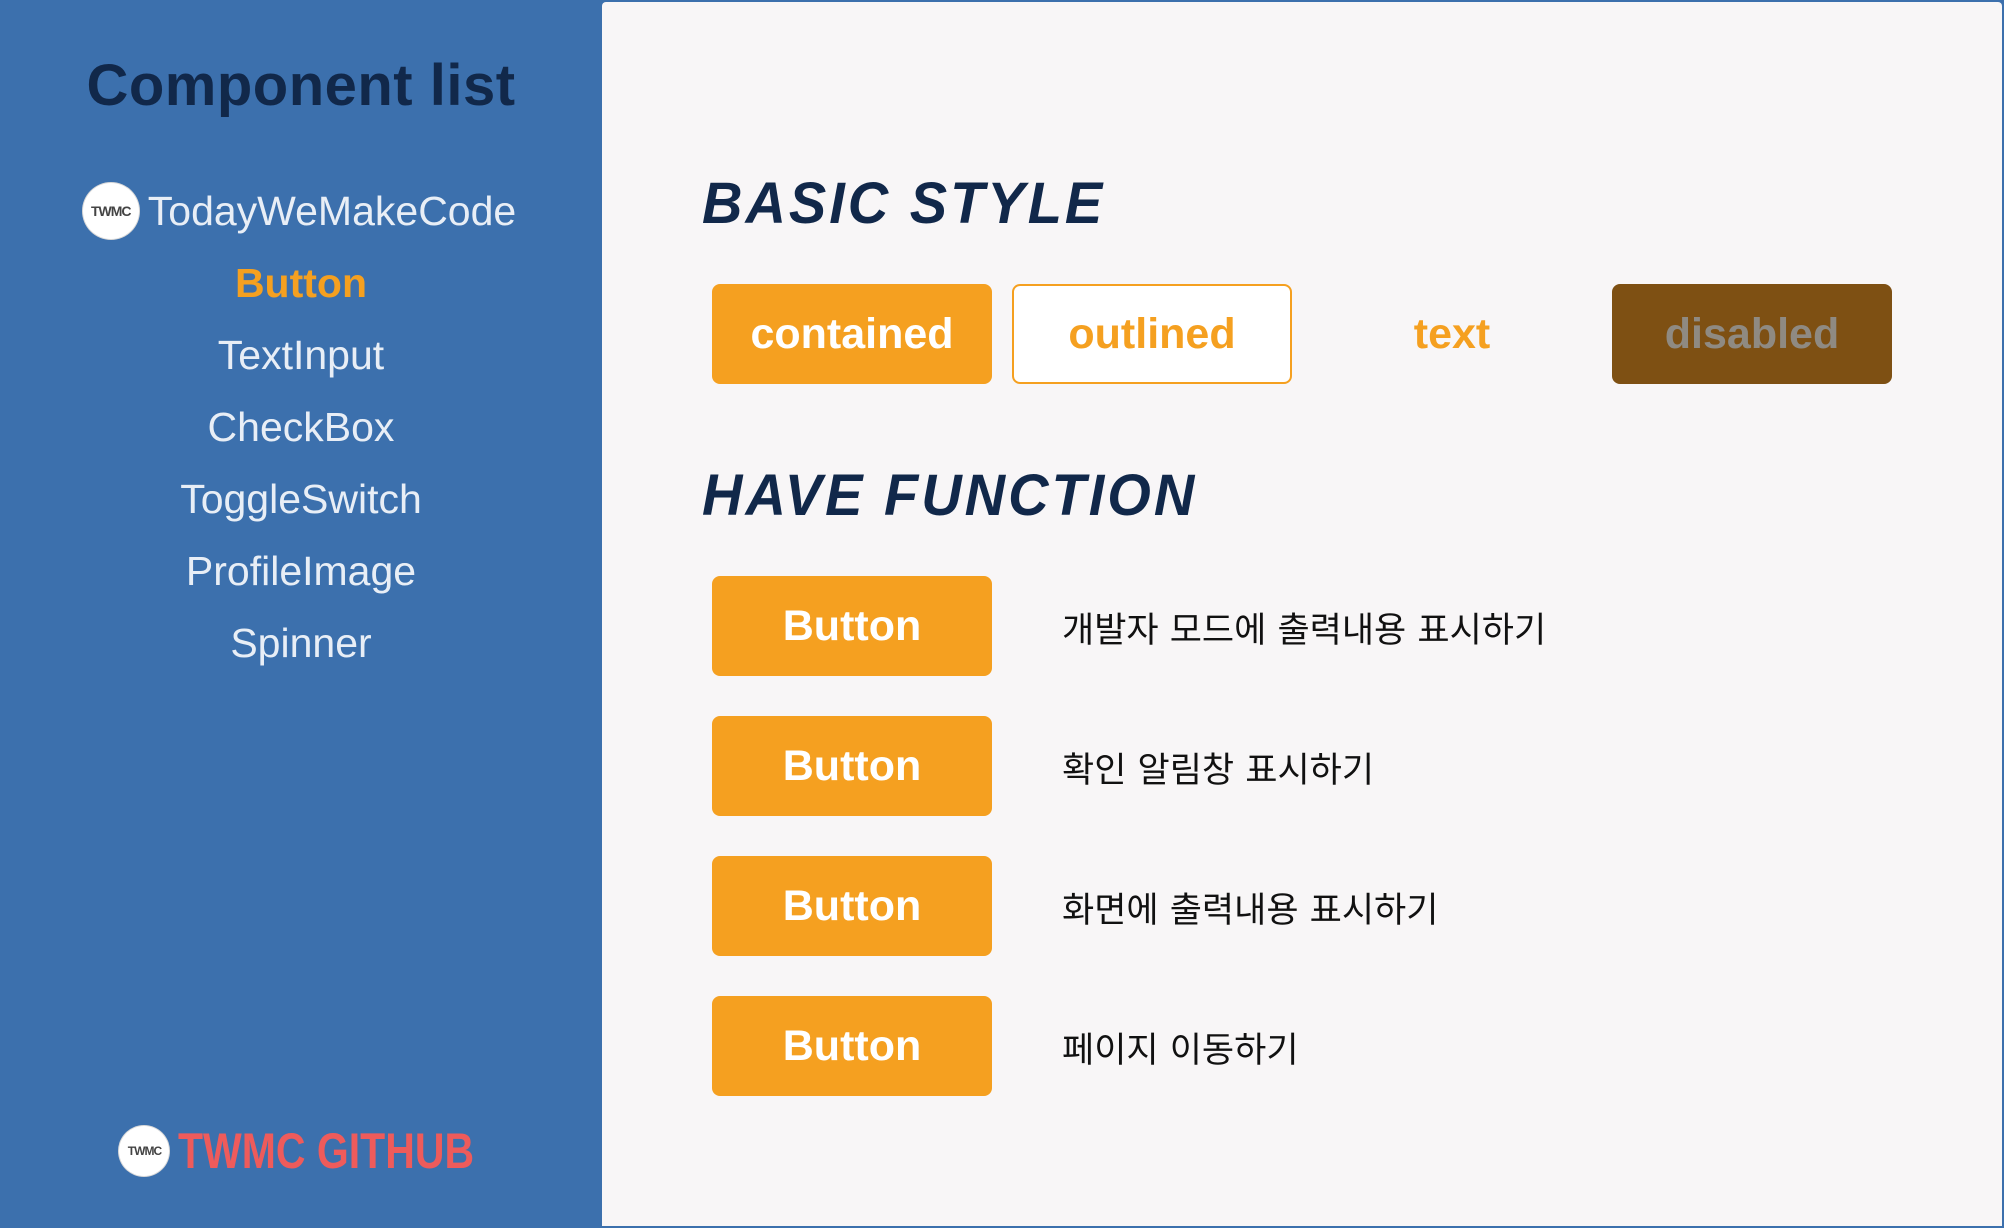 The image size is (2004, 1228). I want to click on github-link: TWMC TWMC GITHUB, so click(301, 1151).